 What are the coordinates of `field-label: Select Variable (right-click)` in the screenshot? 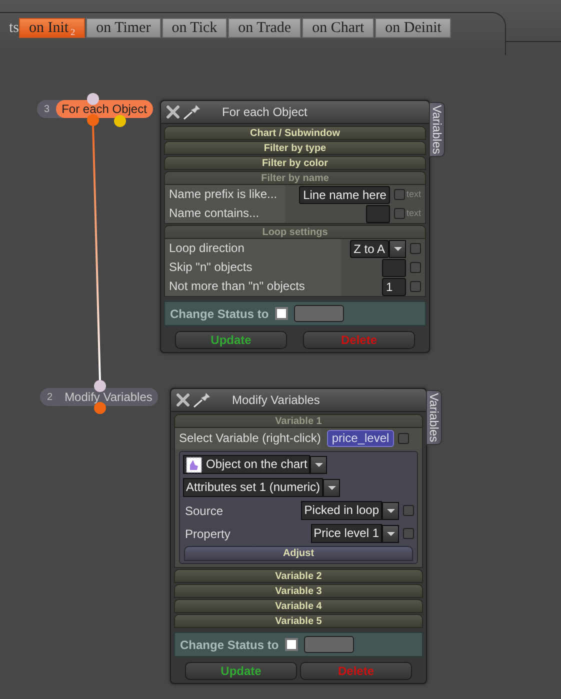 It's located at (248, 438).